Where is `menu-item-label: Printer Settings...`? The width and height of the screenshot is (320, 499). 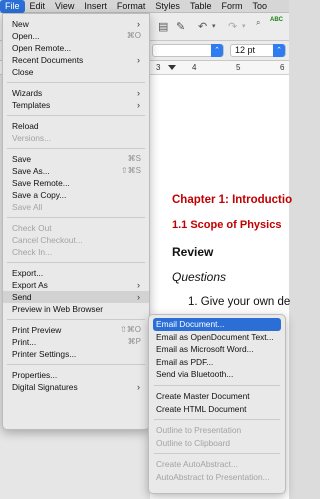 menu-item-label: Printer Settings... is located at coordinates (44, 354).